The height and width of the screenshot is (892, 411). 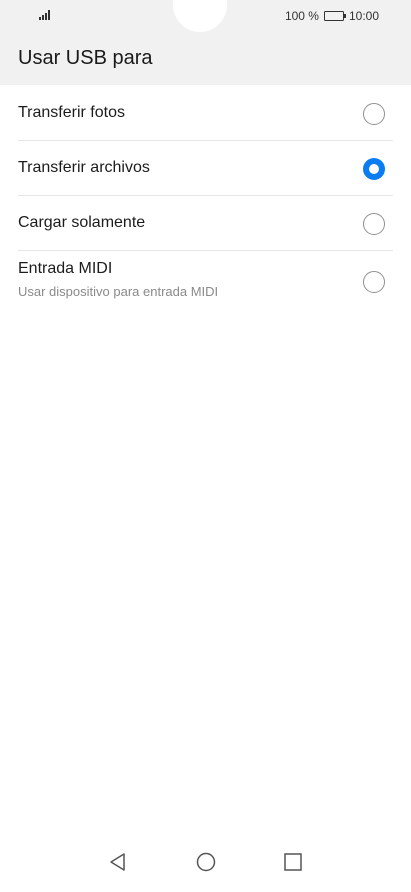 I want to click on battery-icon, so click(x=334, y=16).